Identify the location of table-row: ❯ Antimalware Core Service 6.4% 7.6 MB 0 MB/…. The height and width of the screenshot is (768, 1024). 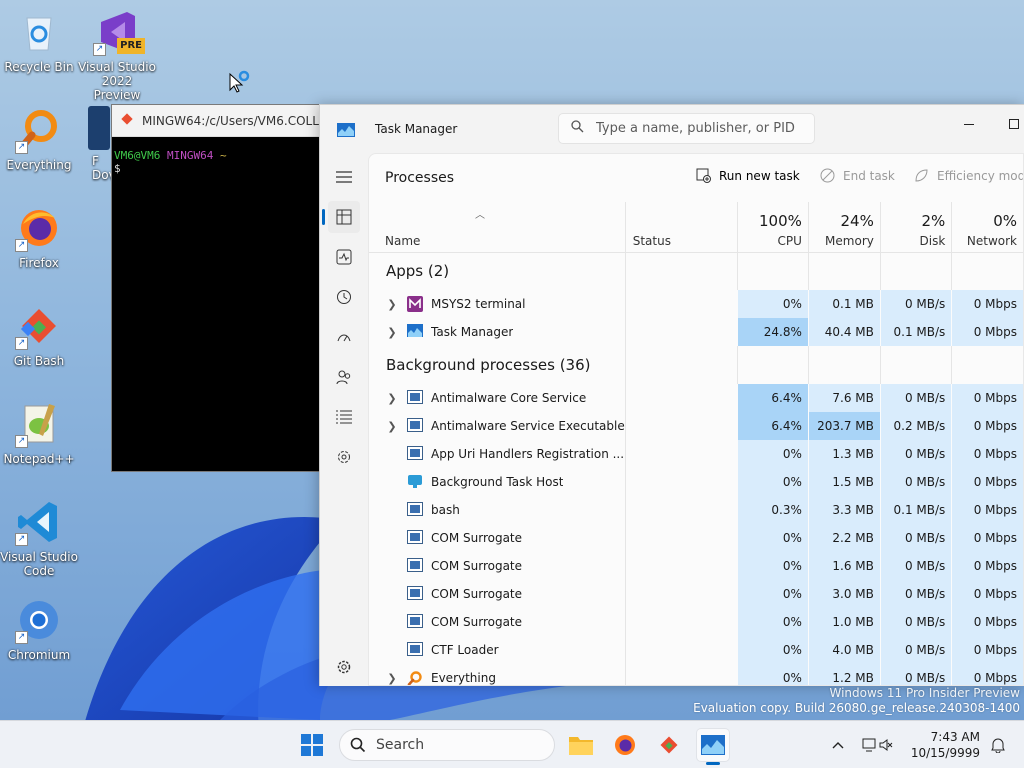
(696, 398).